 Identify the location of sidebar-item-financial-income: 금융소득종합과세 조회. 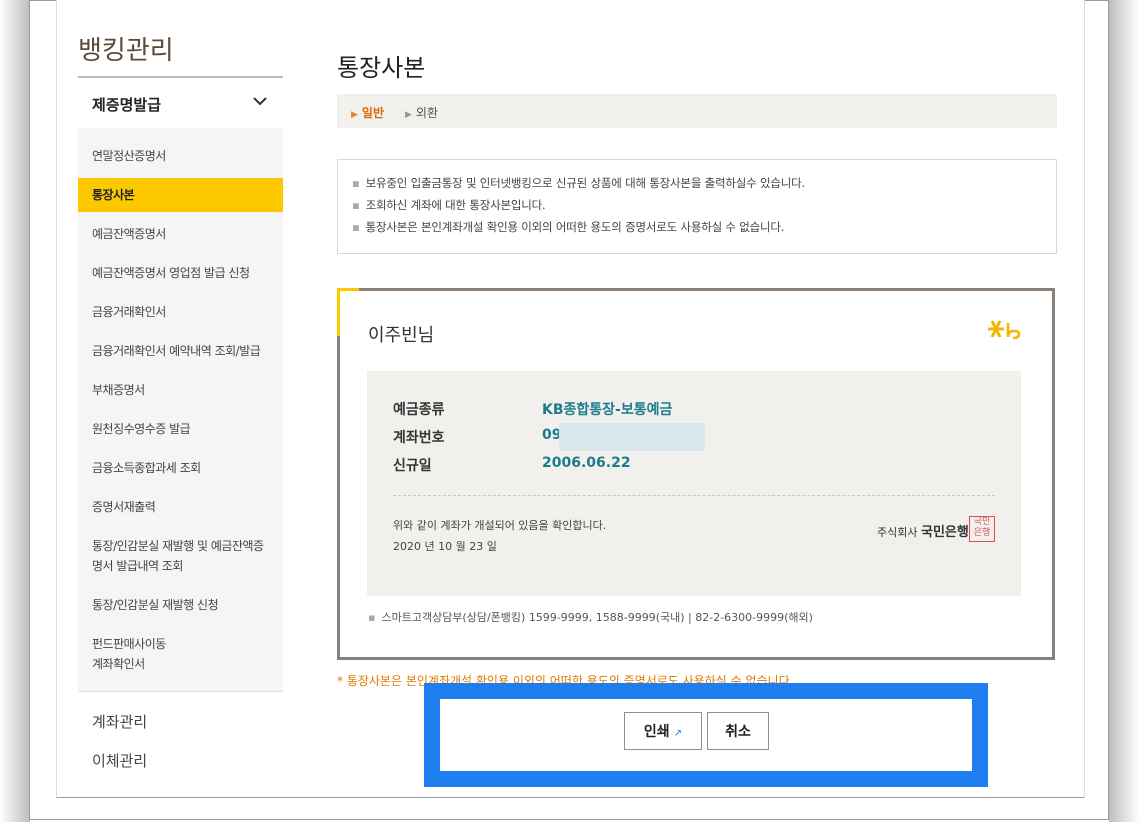
(180, 468).